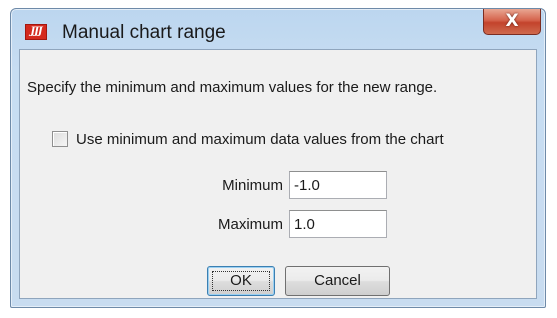 The width and height of the screenshot is (557, 318). I want to click on ok-button-label: OK, so click(241, 280).